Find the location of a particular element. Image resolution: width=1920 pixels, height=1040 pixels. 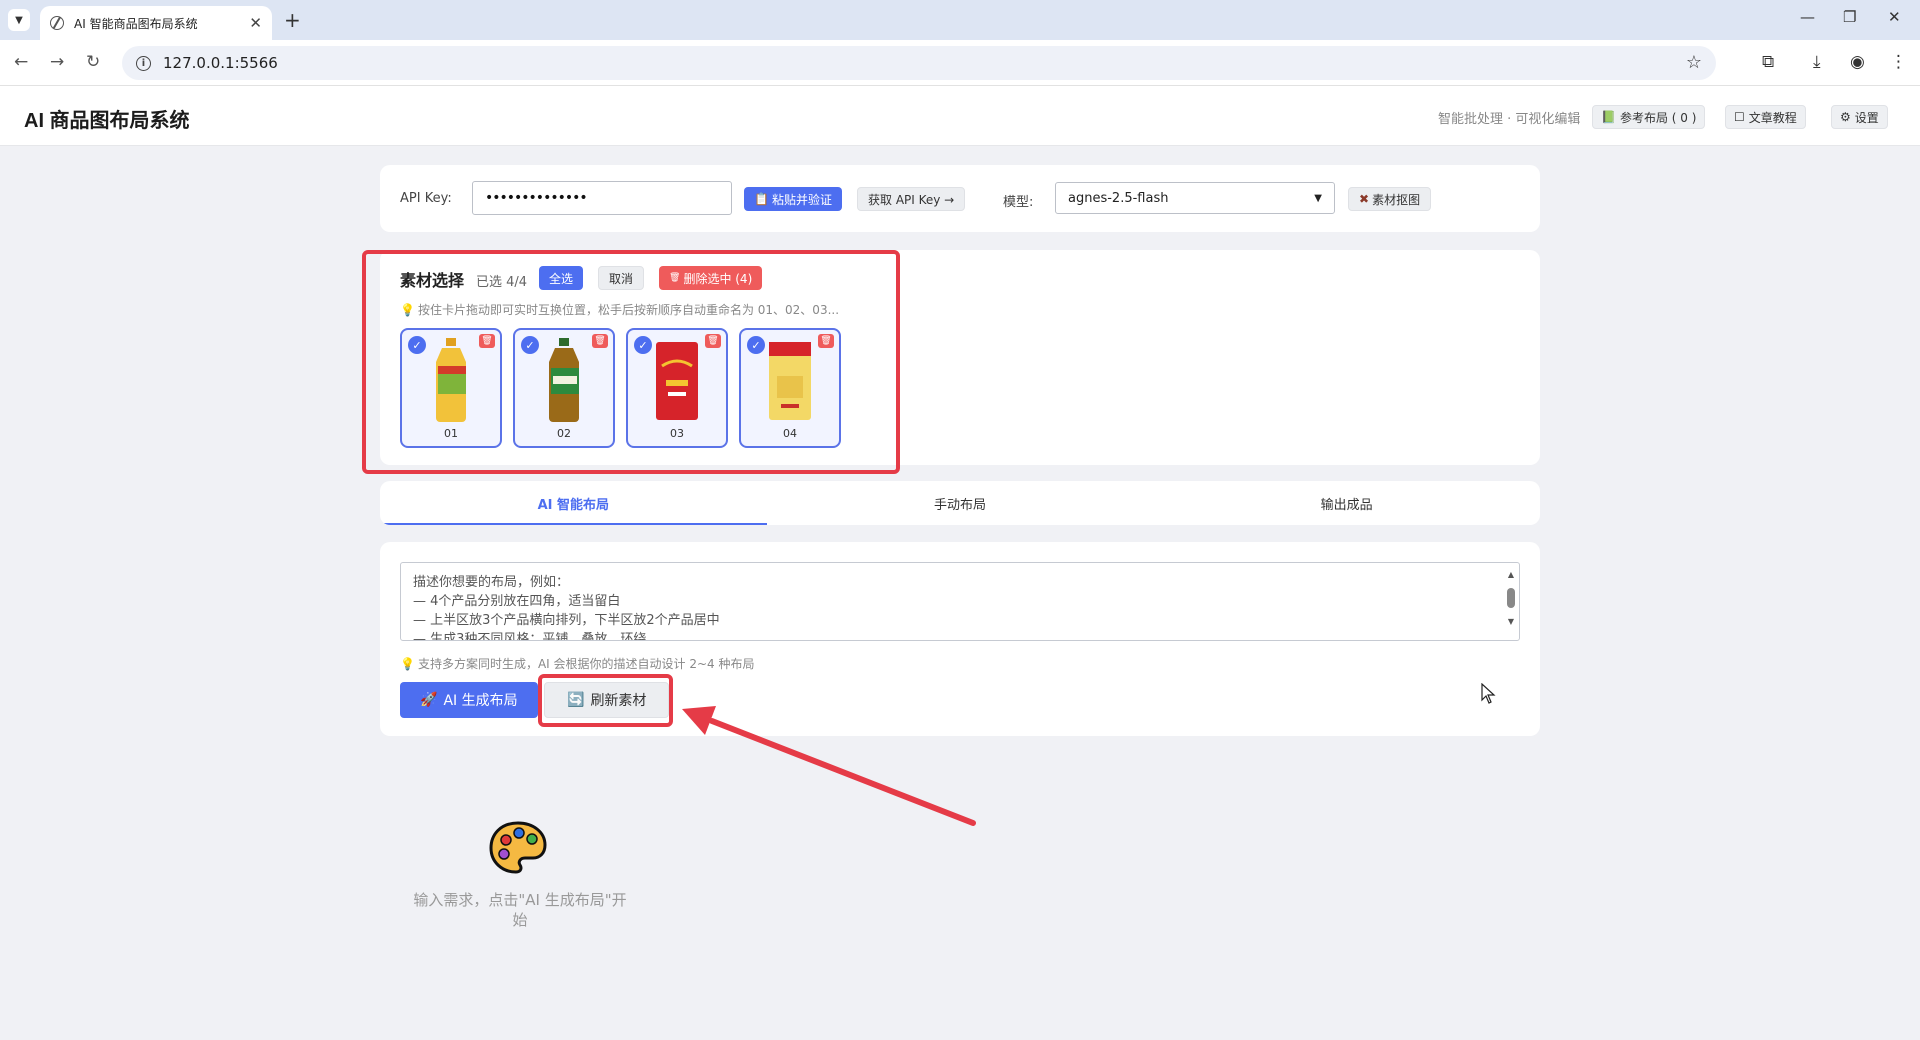

palette-icon is located at coordinates (518, 847).